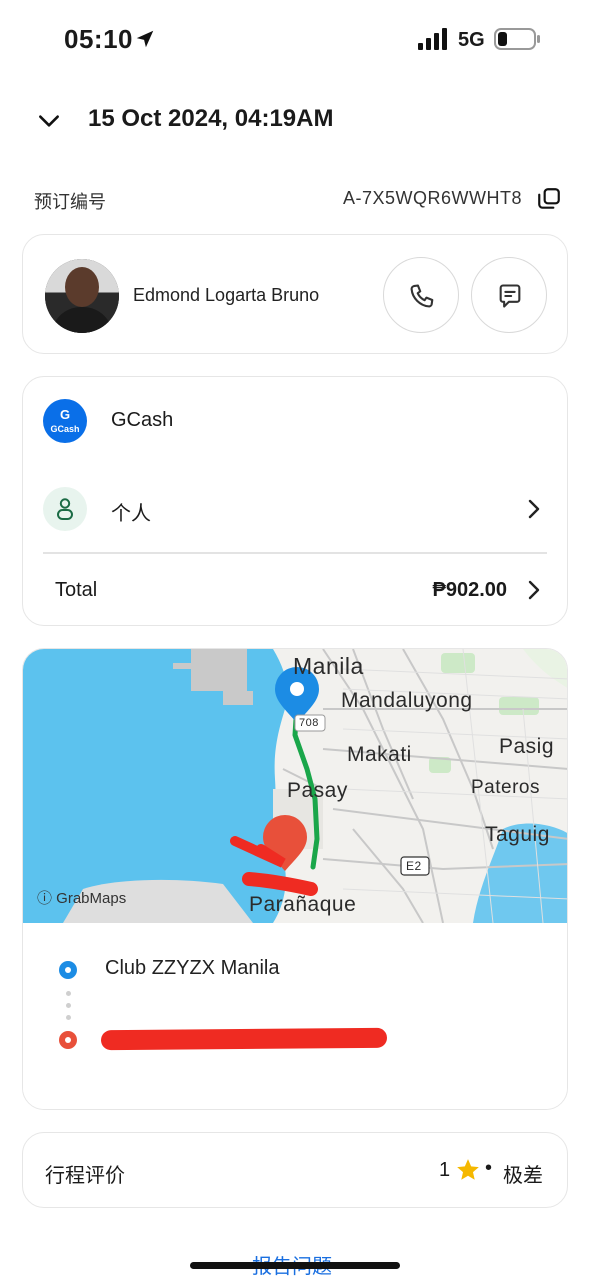 Image resolution: width=590 pixels, height=1280 pixels. What do you see at coordinates (244, 1039) in the screenshot?
I see `dropoff-location-redacted` at bounding box center [244, 1039].